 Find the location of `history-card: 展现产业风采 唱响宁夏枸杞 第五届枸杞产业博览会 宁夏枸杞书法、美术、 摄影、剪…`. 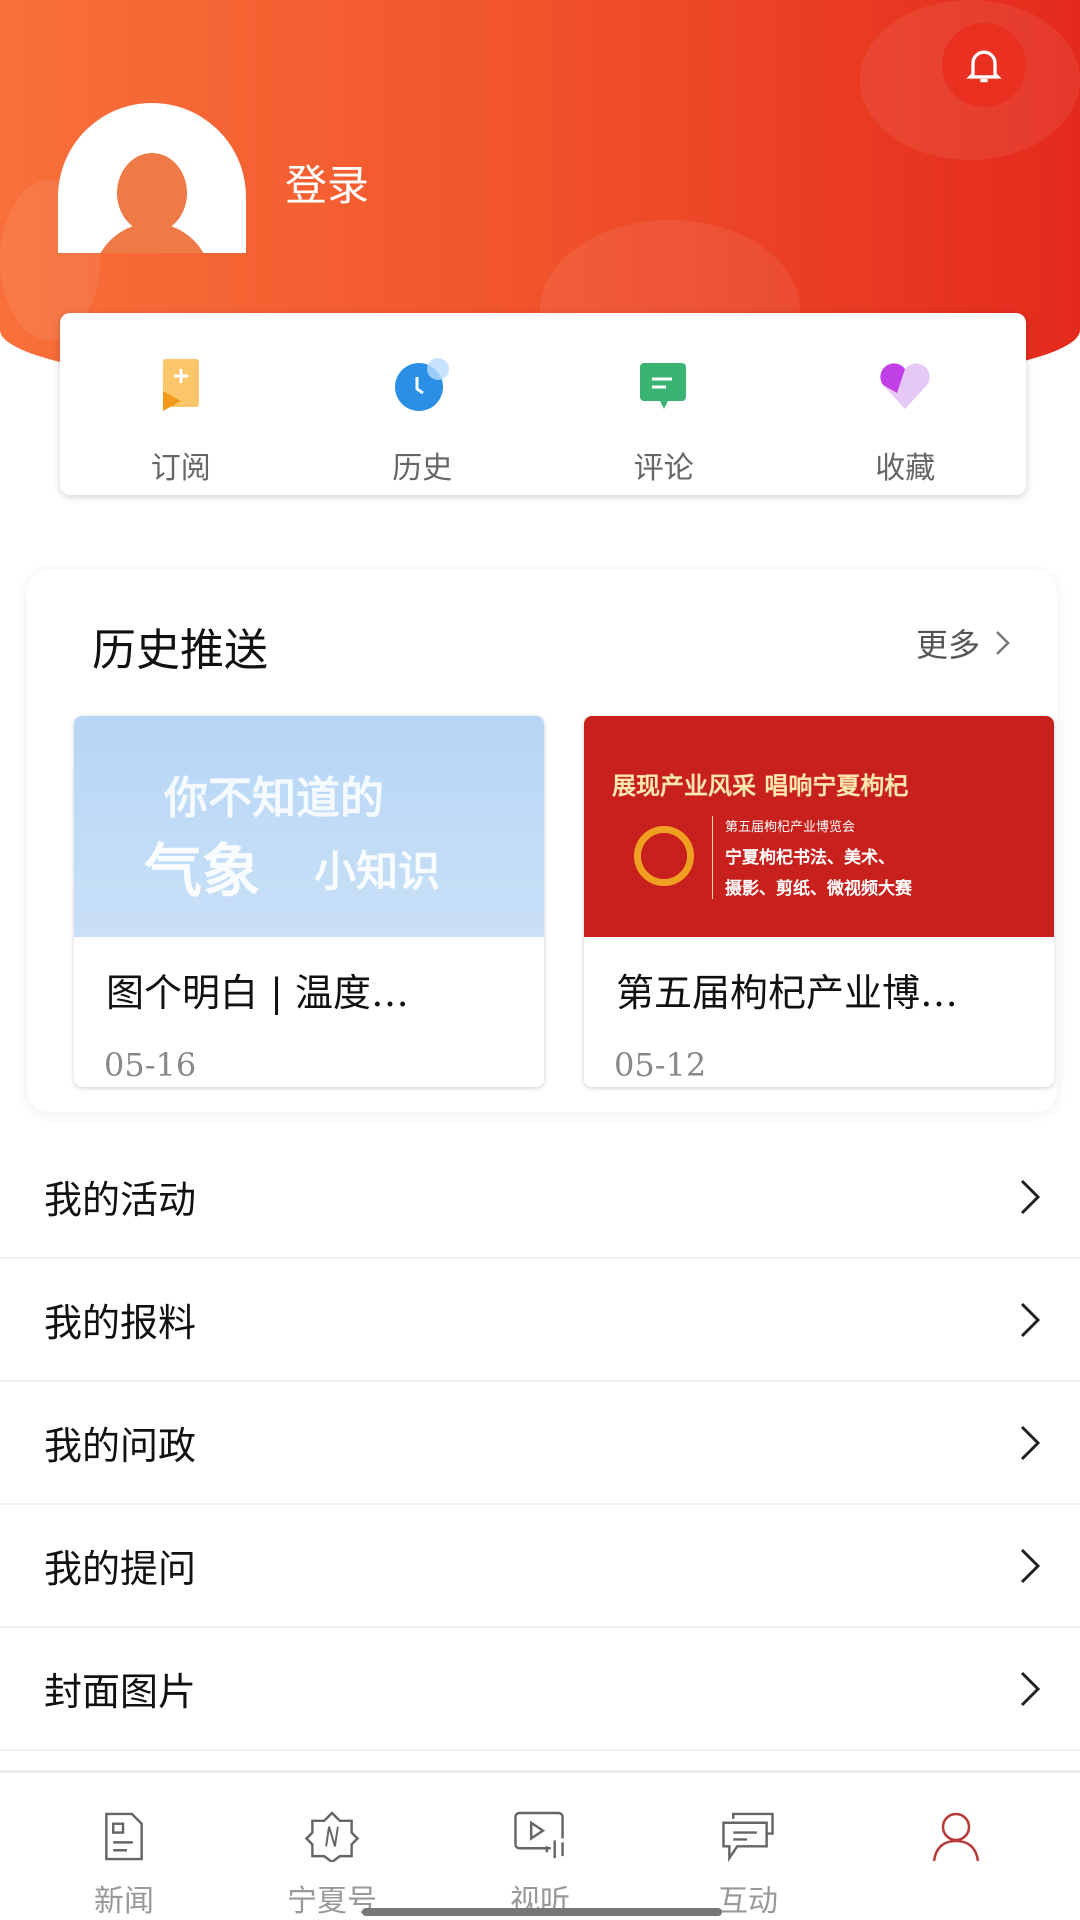

history-card: 展现产业风采 唱响宁夏枸杞 第五届枸杞产业博览会 宁夏枸杞书法、美术、 摄影、剪… is located at coordinates (819, 901).